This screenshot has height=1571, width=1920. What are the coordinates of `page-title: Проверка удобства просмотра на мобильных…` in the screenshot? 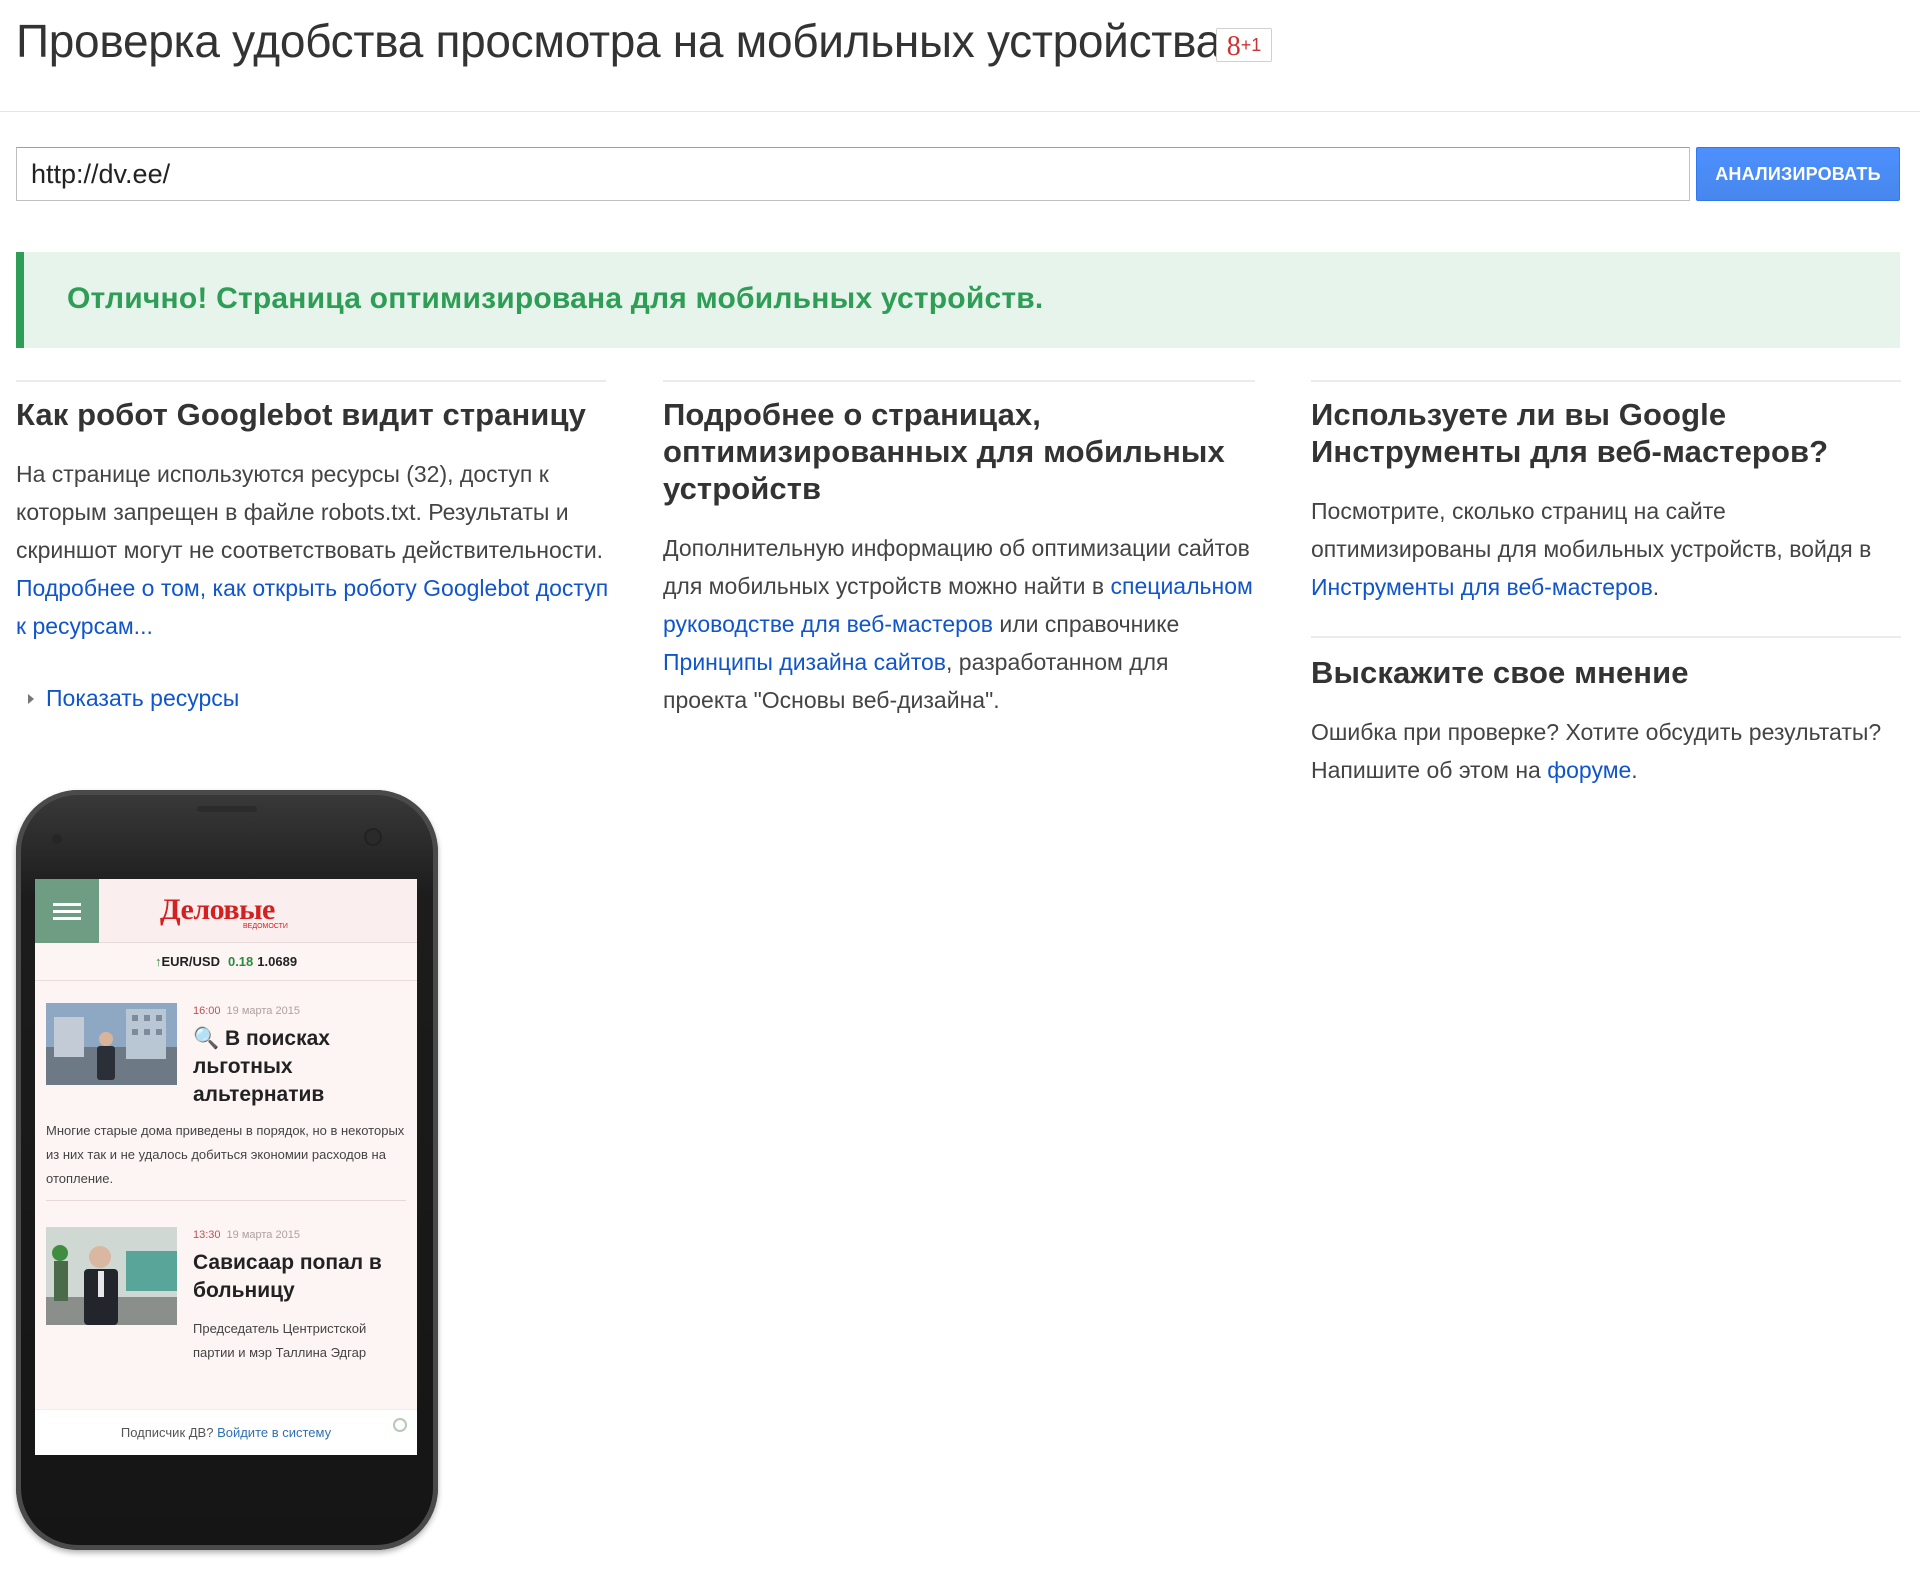 It's located at (630, 41).